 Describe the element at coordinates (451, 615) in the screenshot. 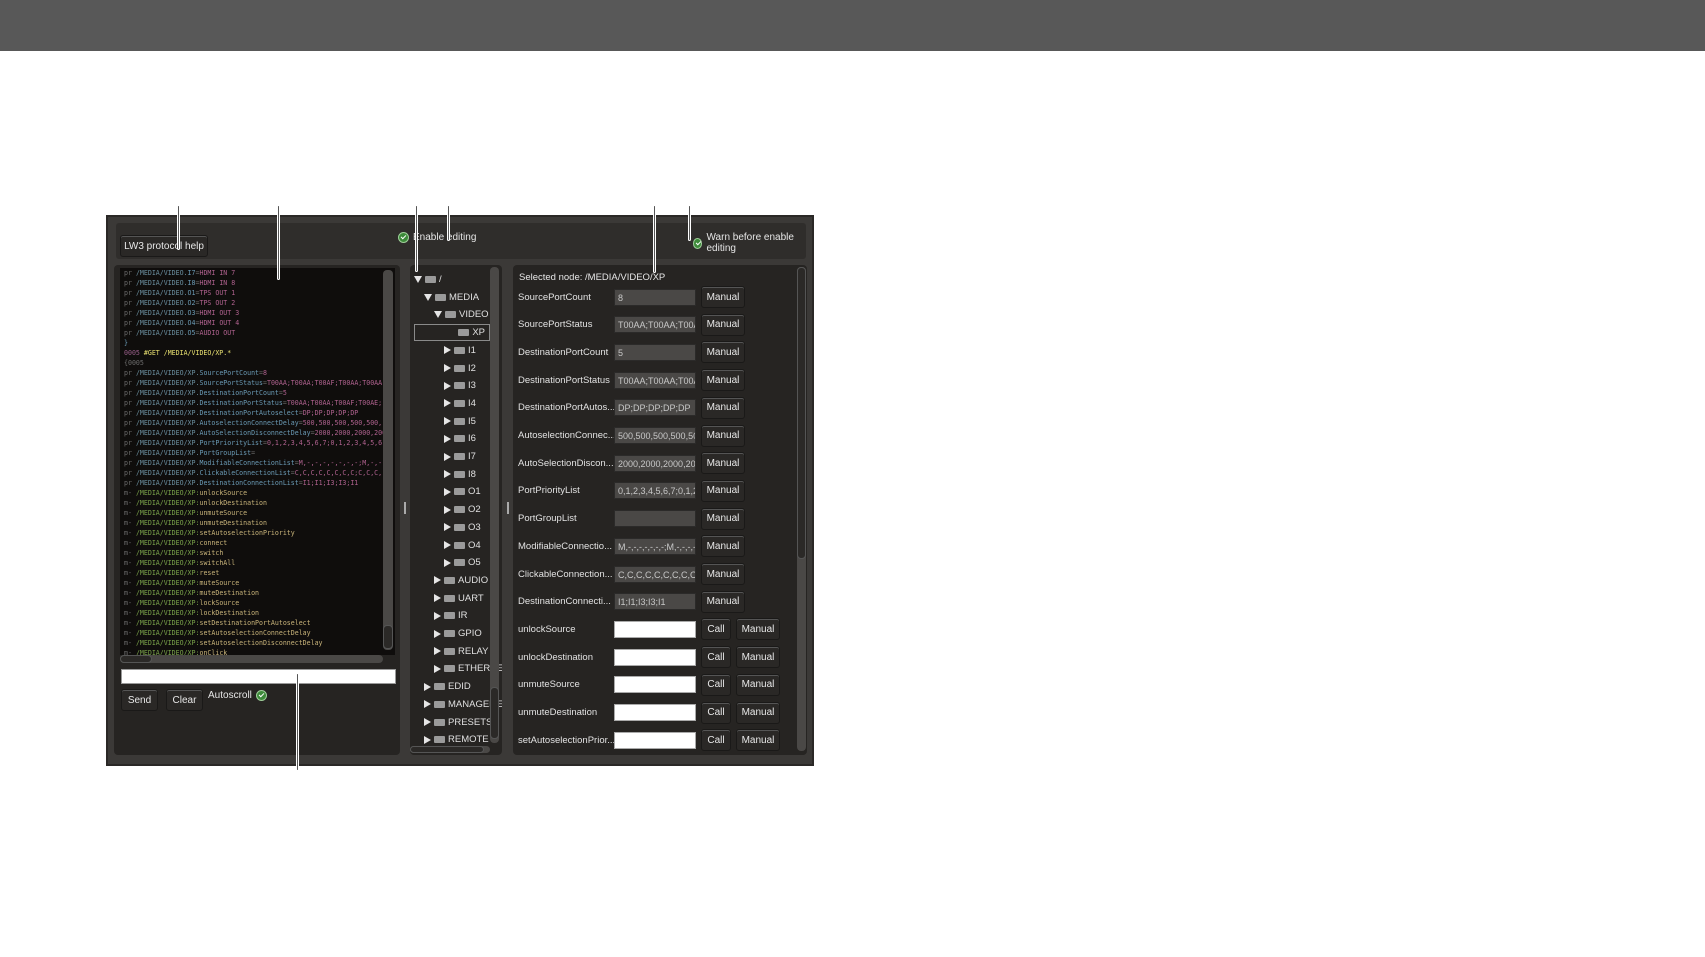

I see `tree-item-ir: IR` at that location.